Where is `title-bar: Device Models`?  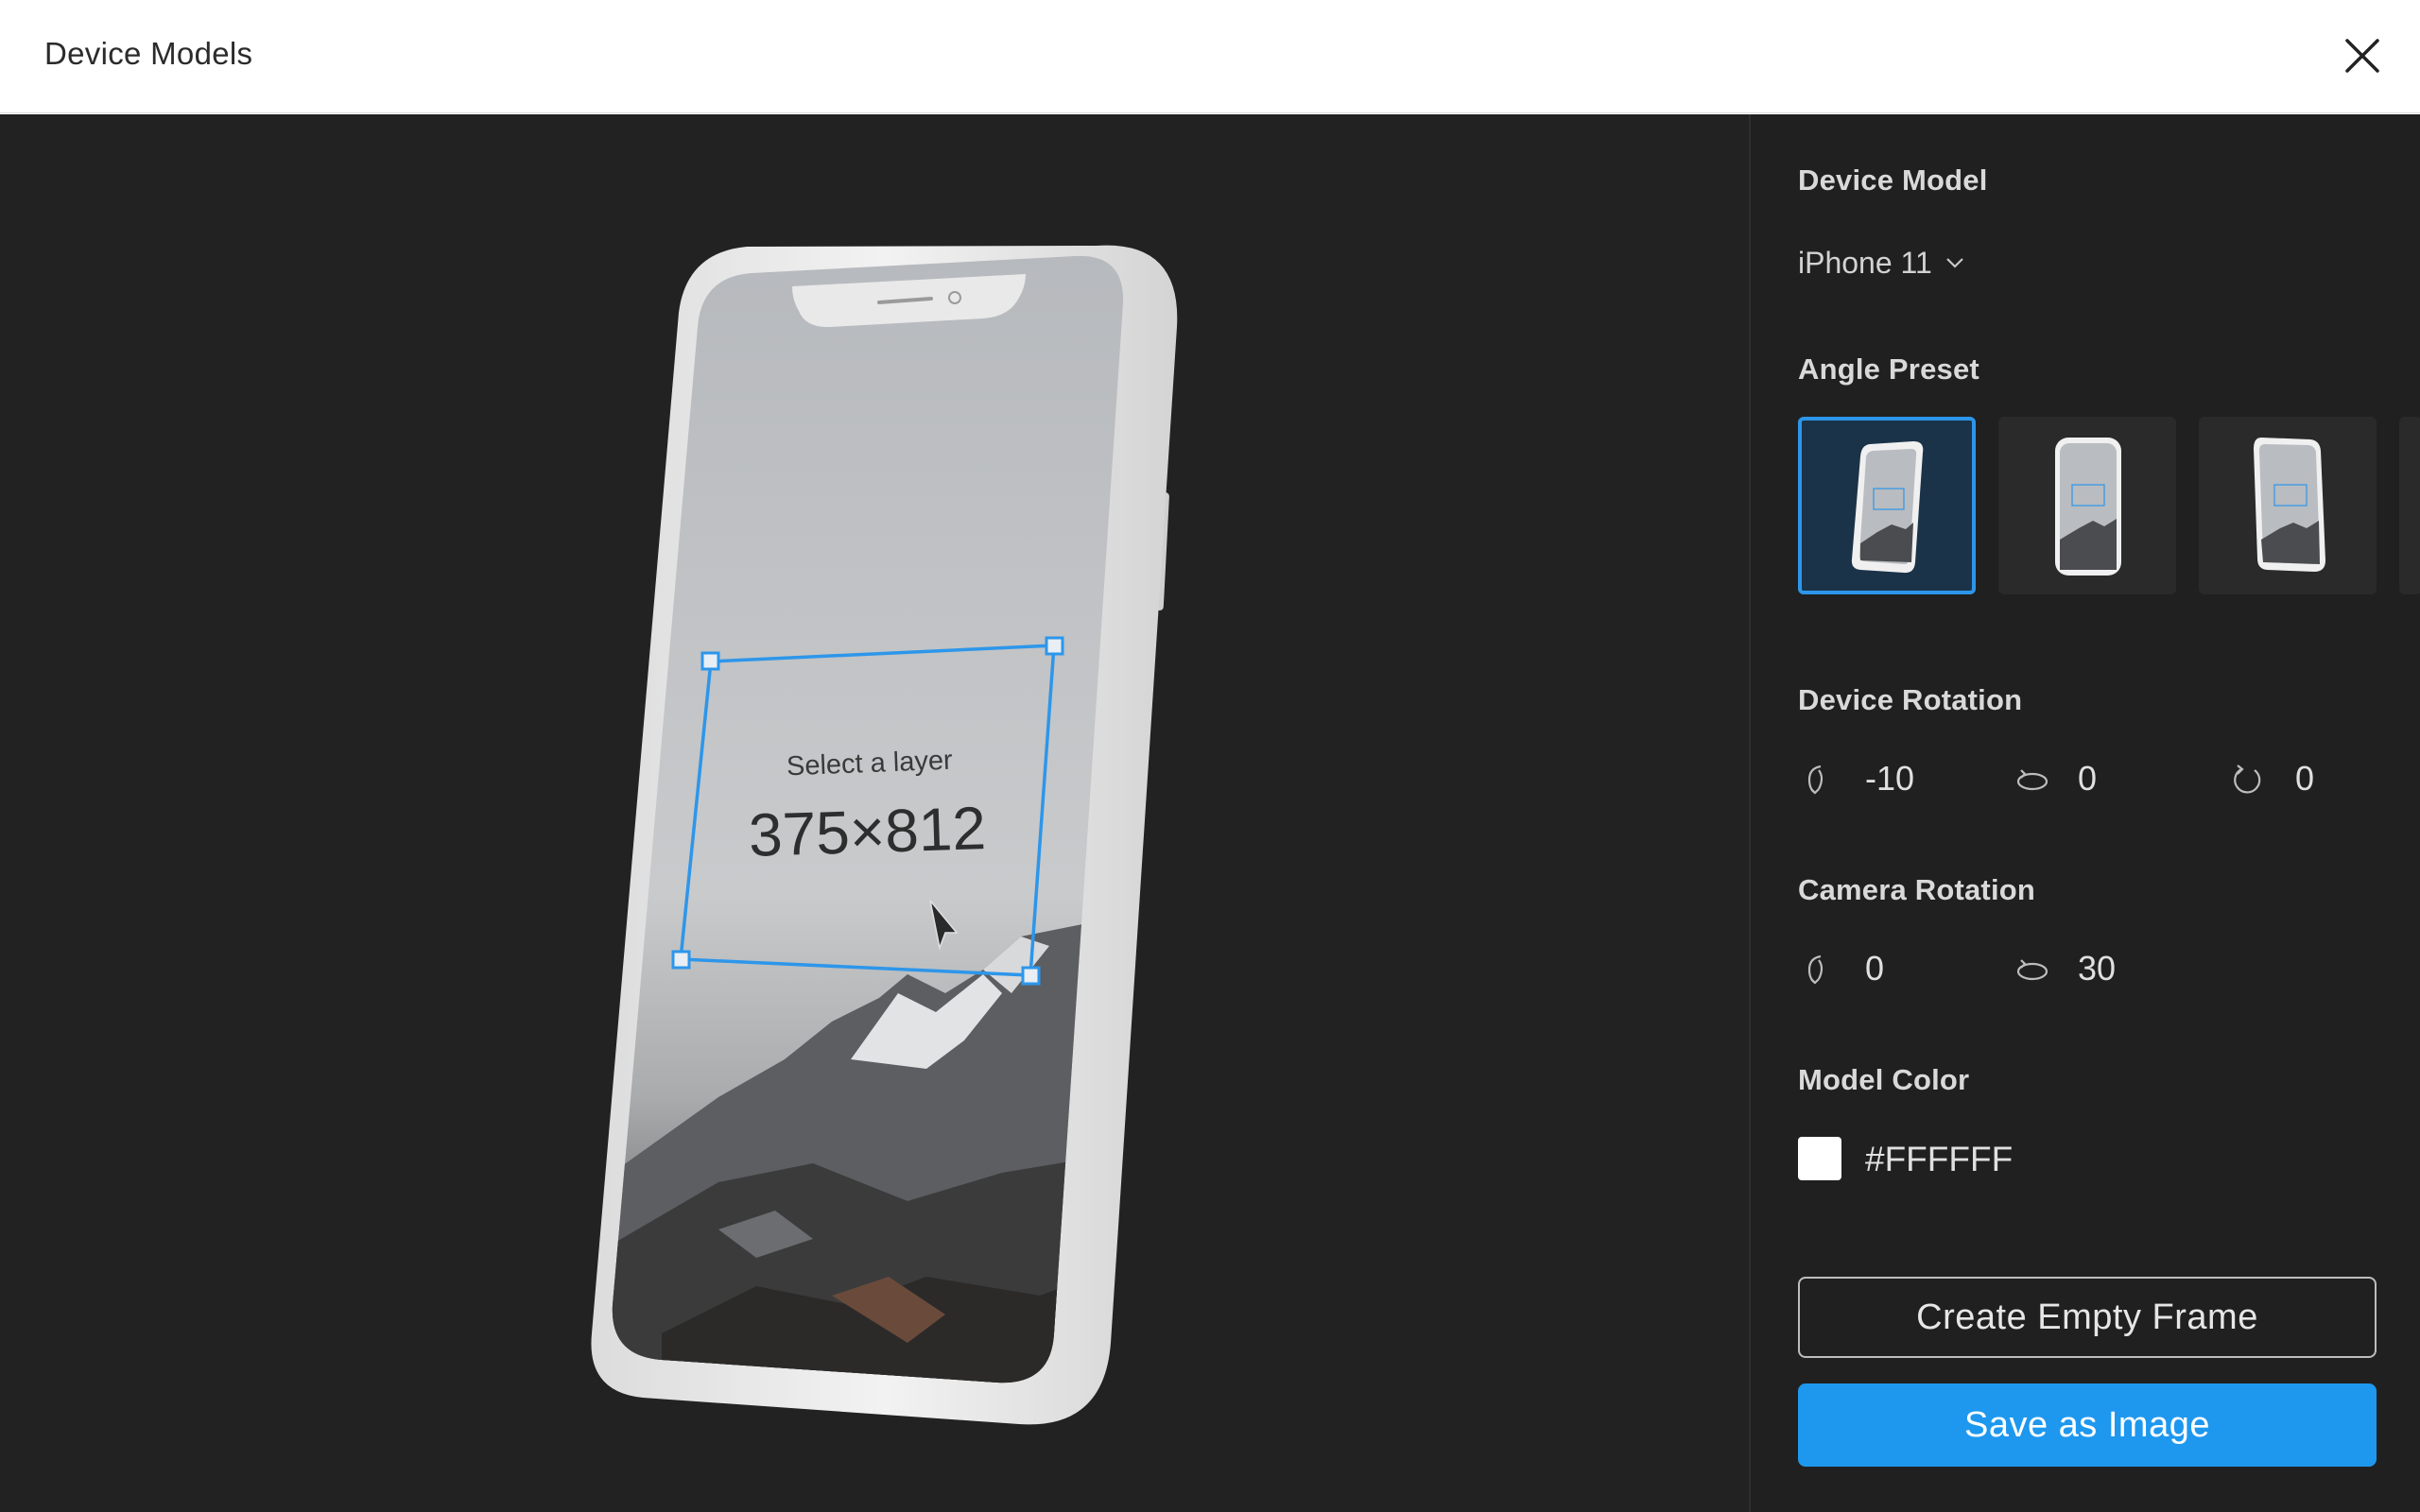 title-bar: Device Models is located at coordinates (1210, 56).